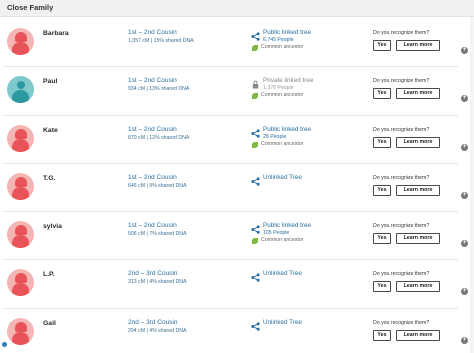 This screenshot has width=474, height=353. What do you see at coordinates (158, 89) in the screenshot?
I see `shared-dna: 934 cM | 13% shared DNA` at bounding box center [158, 89].